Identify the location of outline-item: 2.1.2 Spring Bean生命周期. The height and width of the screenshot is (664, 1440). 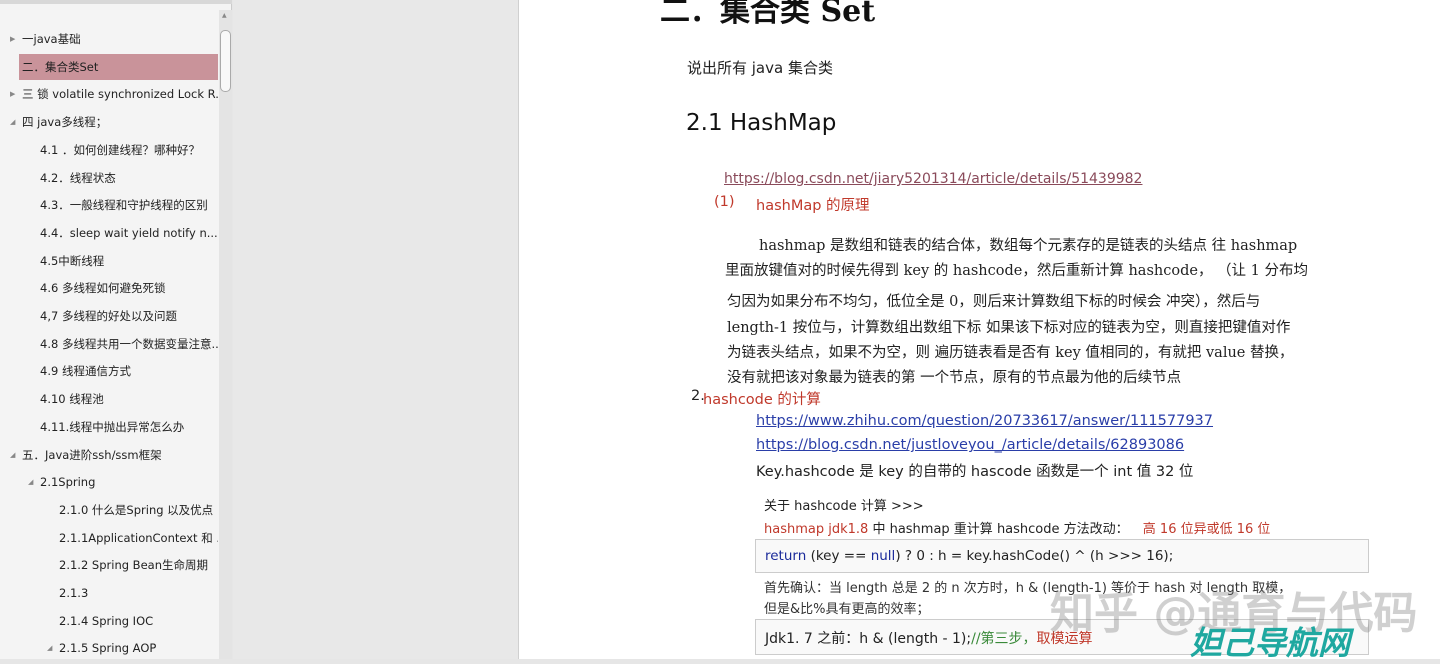
(109, 565).